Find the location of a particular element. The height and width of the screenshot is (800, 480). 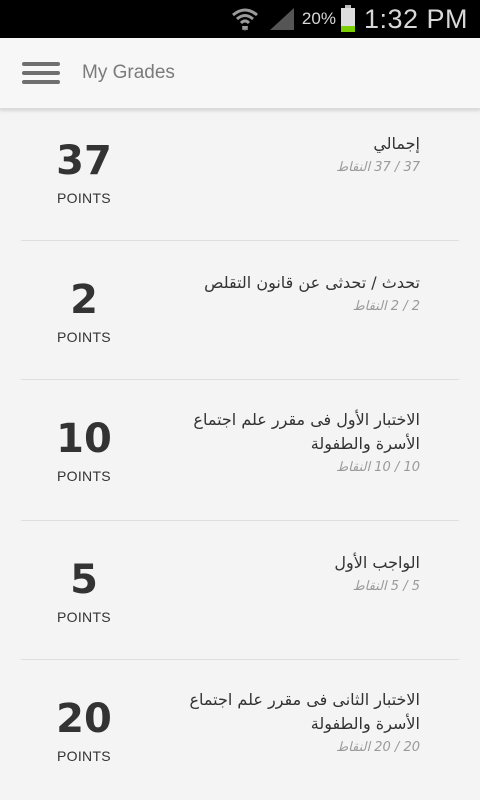

wifi-icon is located at coordinates (244, 19).